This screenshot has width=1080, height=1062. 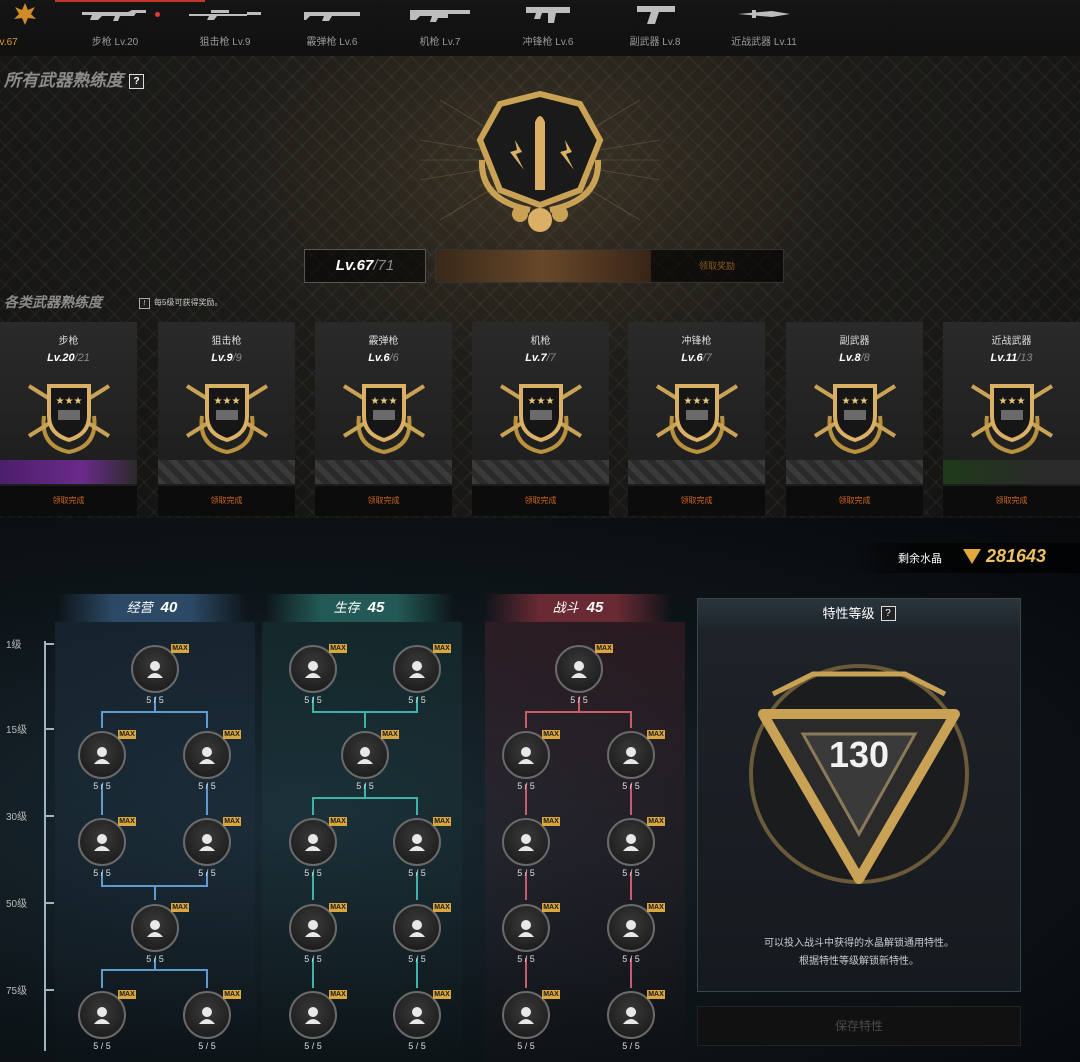 I want to click on trait-level-emblem: 130, so click(x=859, y=774).